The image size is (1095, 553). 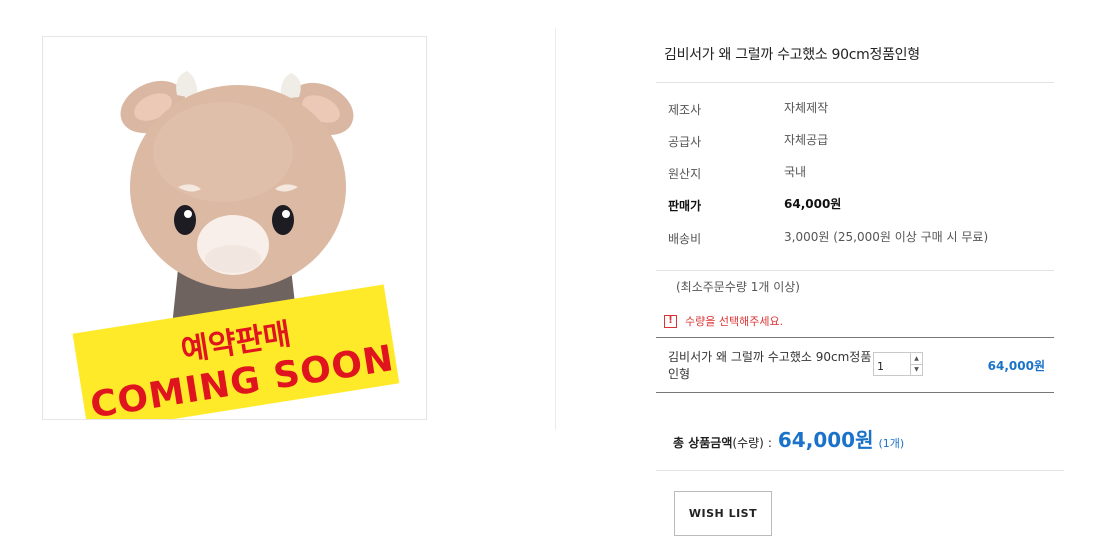 I want to click on info-divider, so click(x=855, y=270).